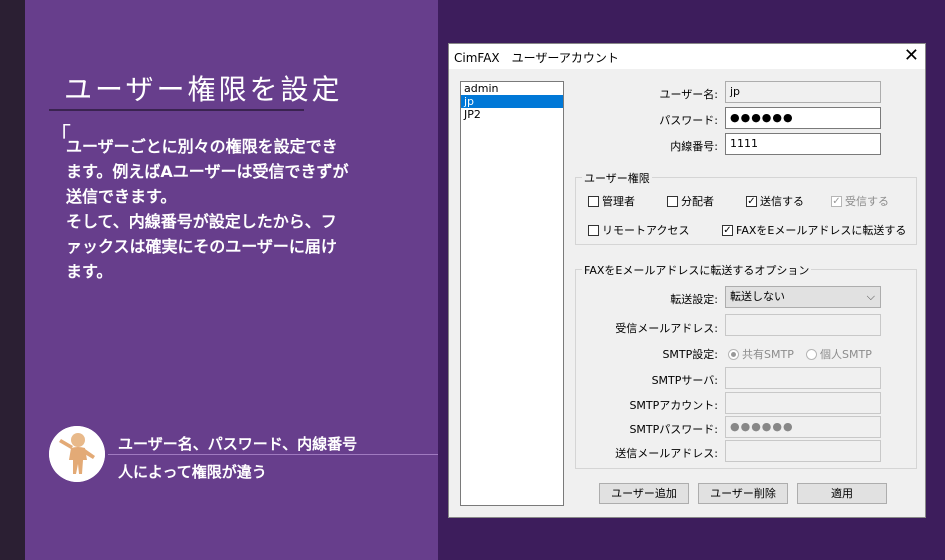 The height and width of the screenshot is (560, 945). Describe the element at coordinates (89, 271) in the screenshot. I see `desc-line: ます。` at that location.